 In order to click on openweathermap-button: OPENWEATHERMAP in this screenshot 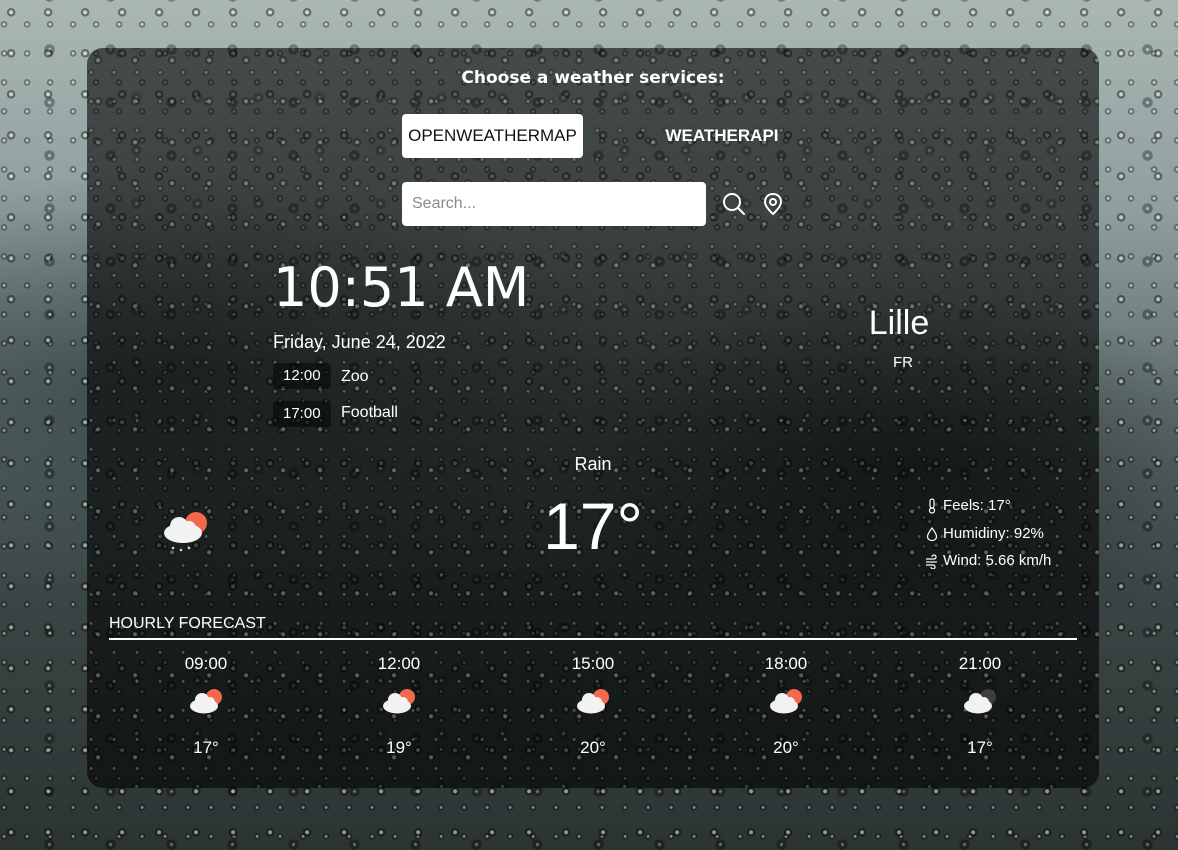, I will do `click(492, 136)`.